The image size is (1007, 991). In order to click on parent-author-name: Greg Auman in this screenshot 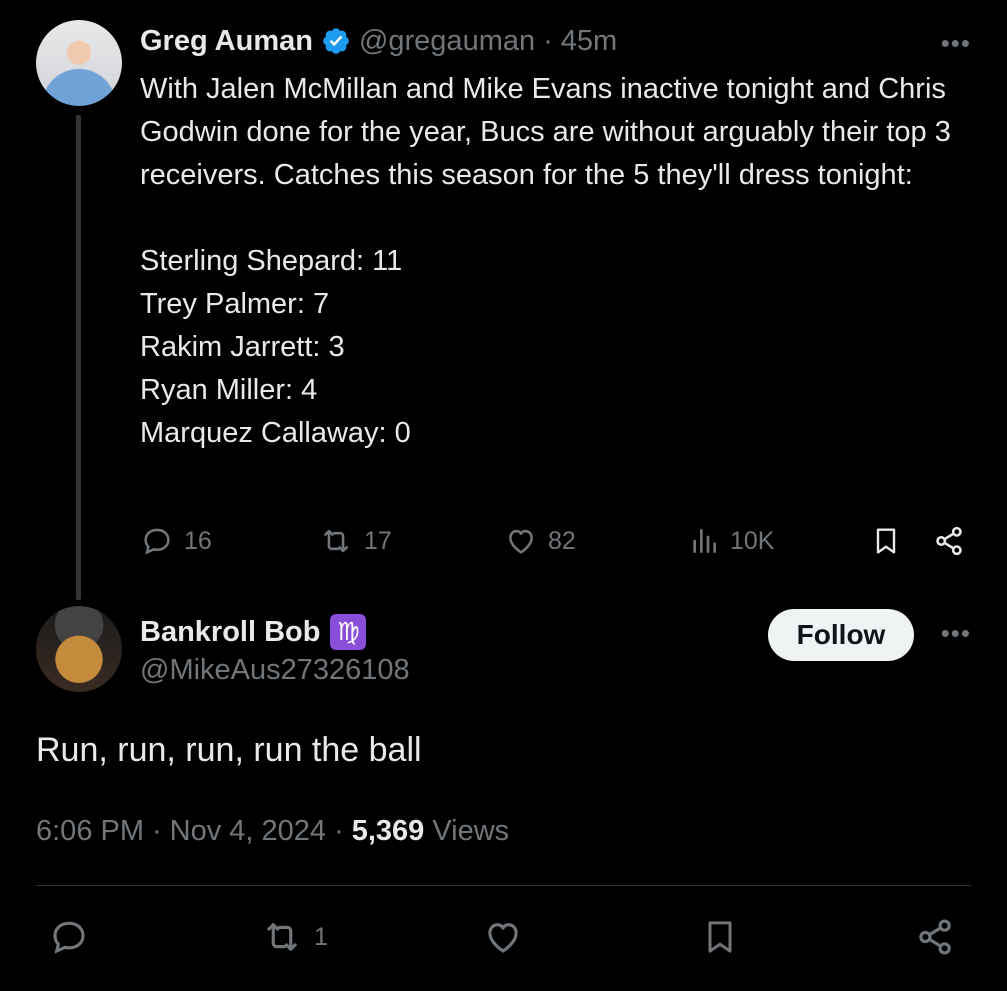, I will do `click(226, 41)`.